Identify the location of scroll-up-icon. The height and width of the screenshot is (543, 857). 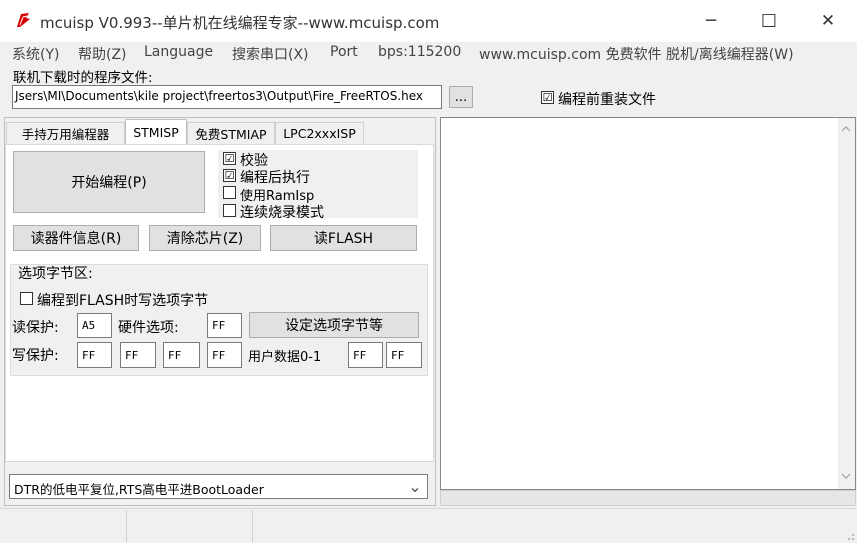
(846, 129).